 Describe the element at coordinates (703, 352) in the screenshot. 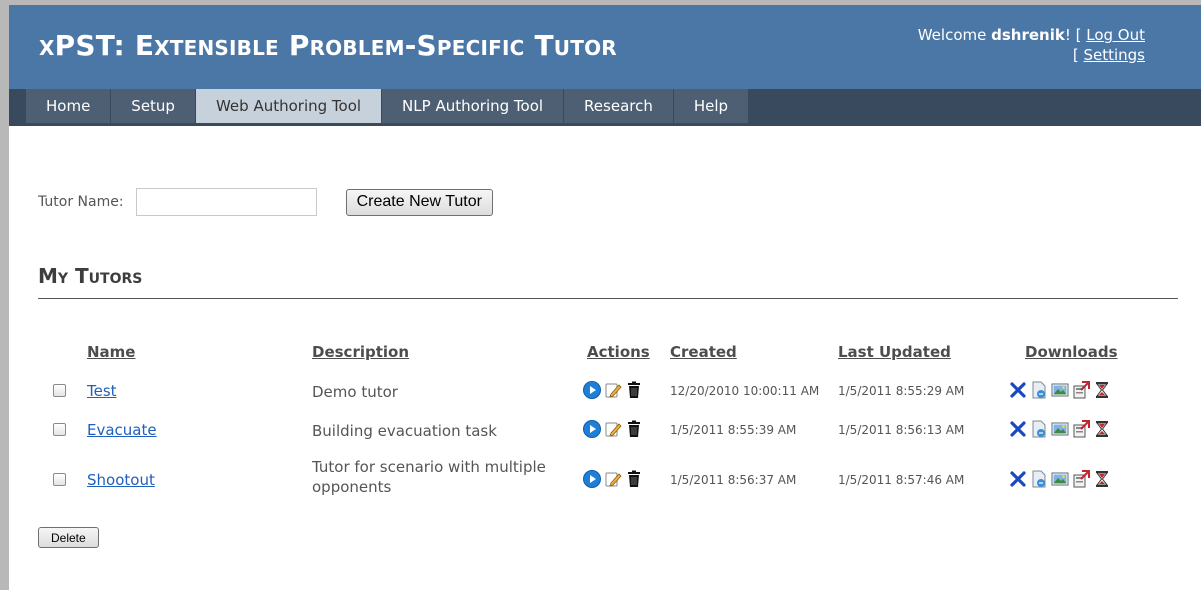

I see `column-header-created: Created` at that location.